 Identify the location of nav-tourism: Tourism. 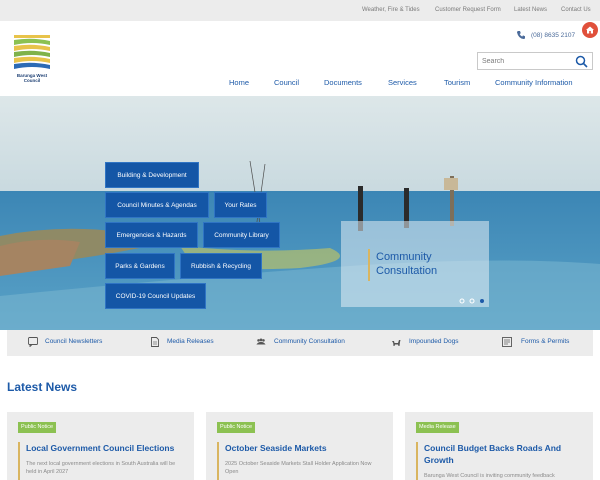
(457, 82).